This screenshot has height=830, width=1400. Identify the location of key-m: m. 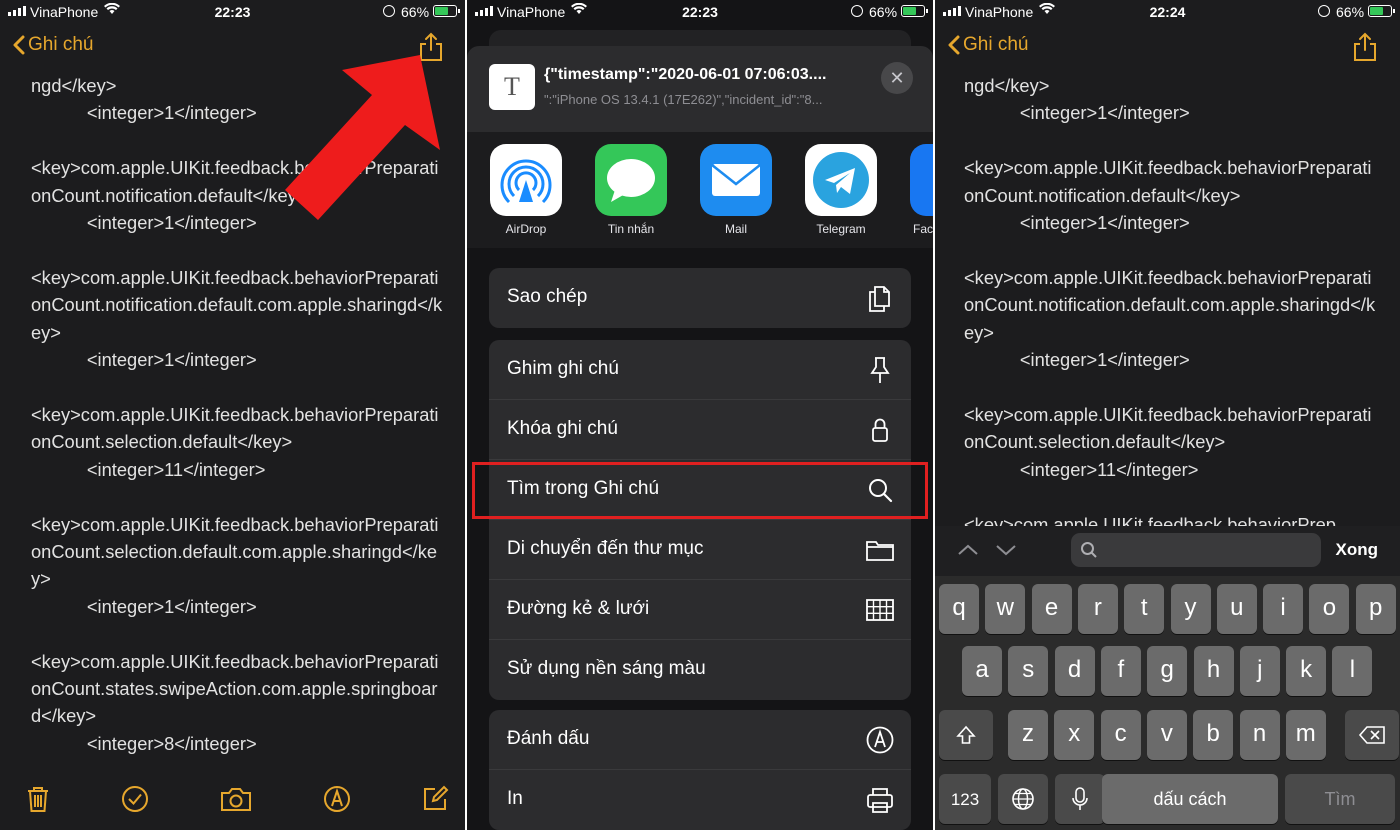
(1305, 735).